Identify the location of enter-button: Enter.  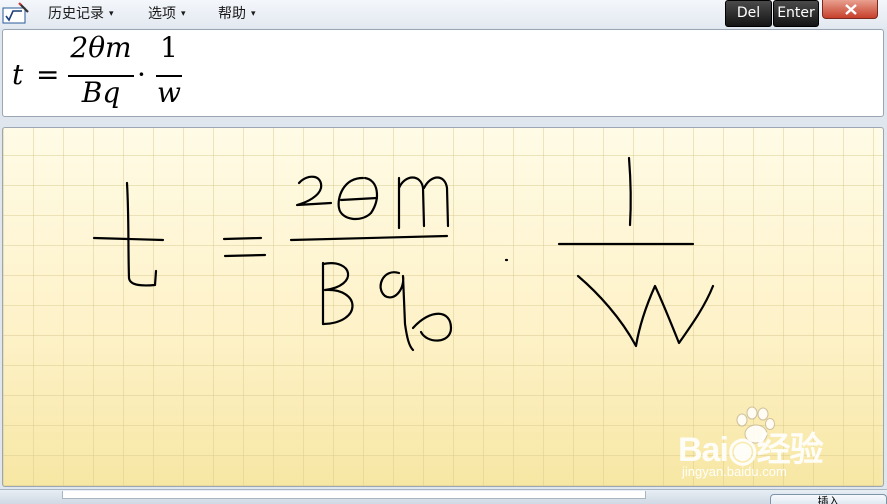
(796, 13).